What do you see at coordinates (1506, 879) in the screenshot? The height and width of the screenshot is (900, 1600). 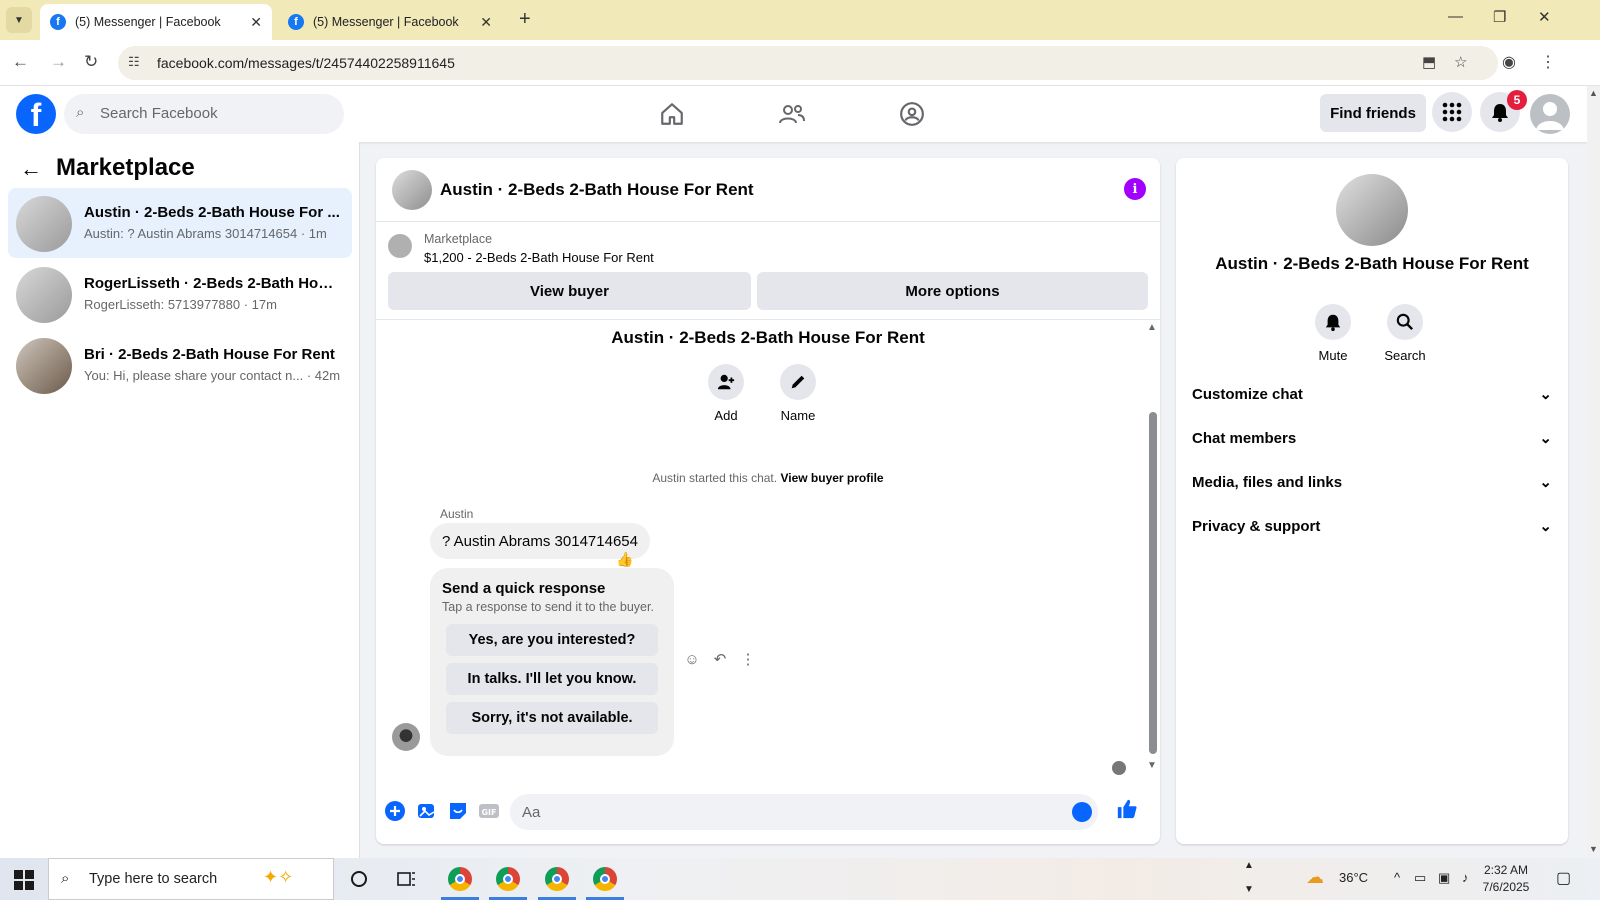 I see `system-clock: 2:32 AM 7/6/2025` at bounding box center [1506, 879].